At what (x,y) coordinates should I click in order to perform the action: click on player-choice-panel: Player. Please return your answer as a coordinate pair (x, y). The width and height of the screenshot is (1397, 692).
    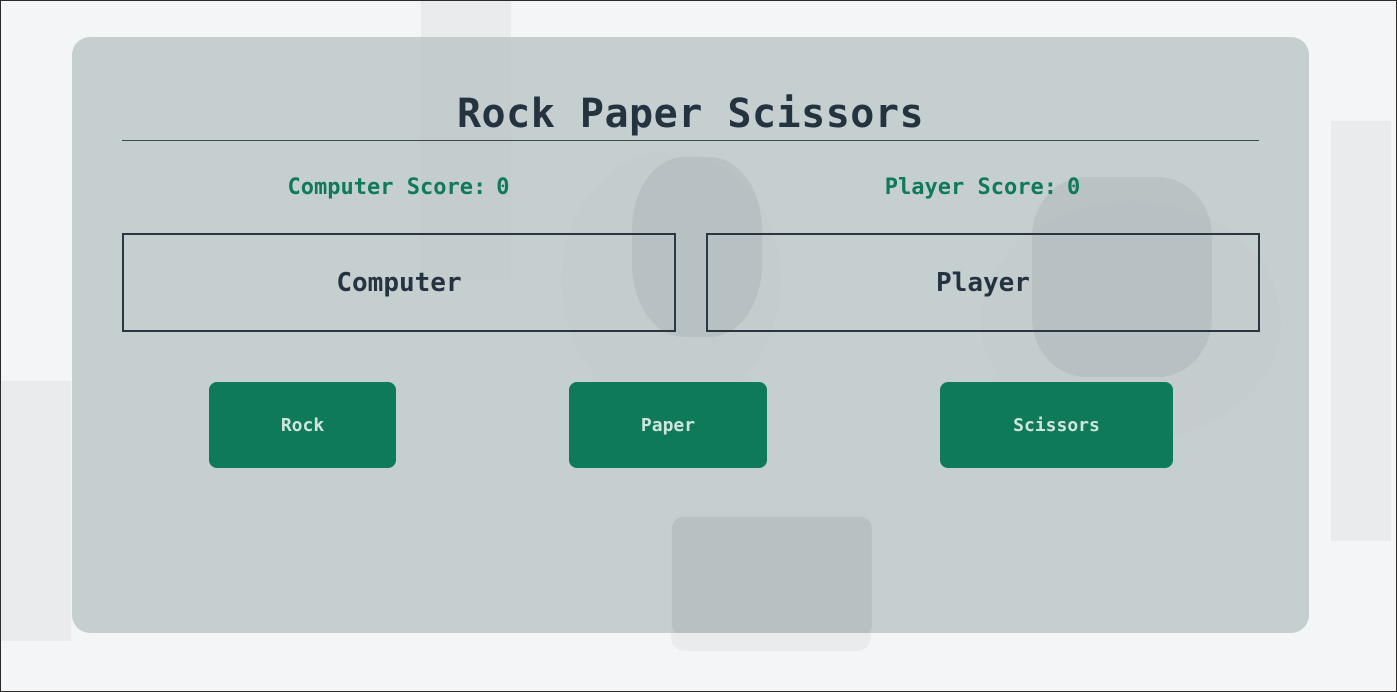
    Looking at the image, I should click on (983, 282).